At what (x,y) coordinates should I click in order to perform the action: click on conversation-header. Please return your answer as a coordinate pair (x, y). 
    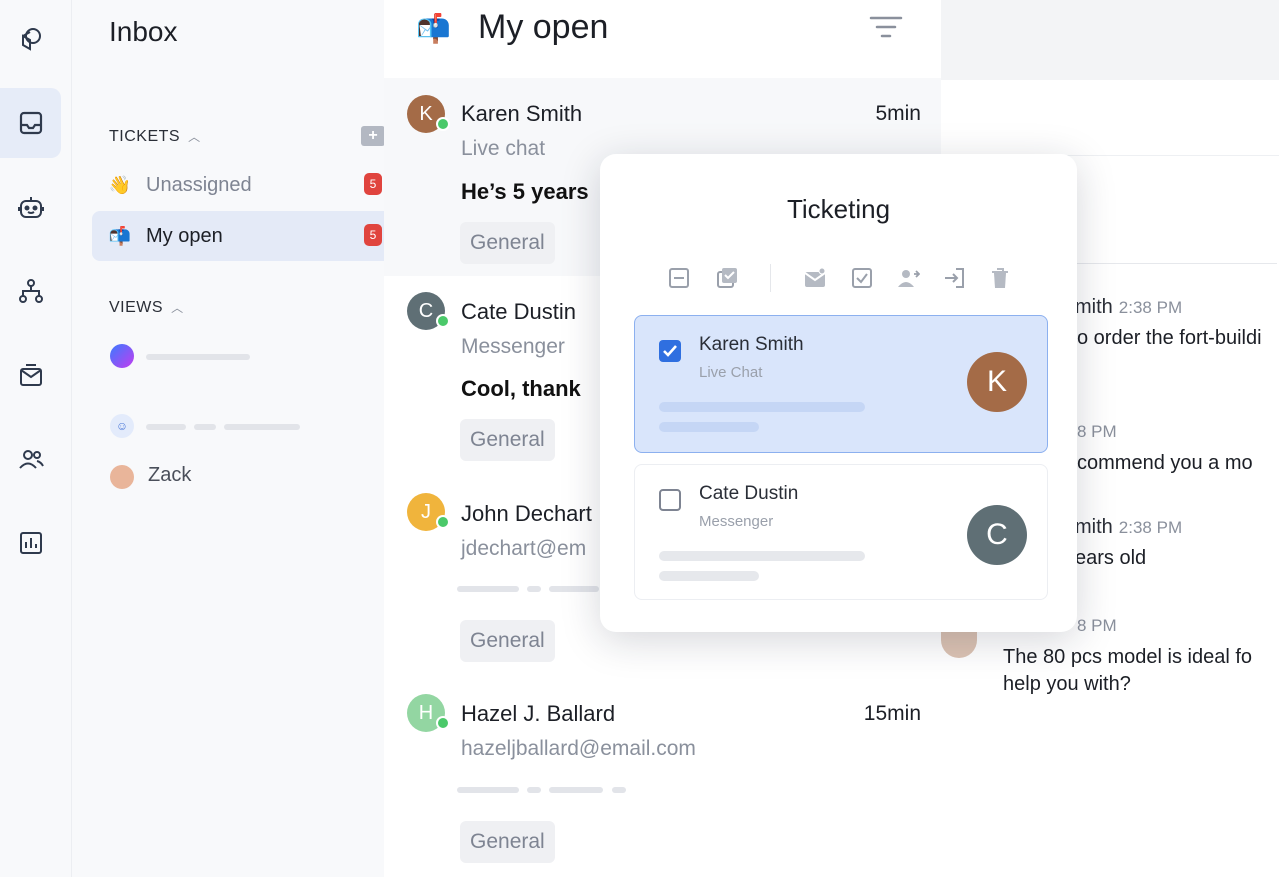
    Looking at the image, I should click on (1110, 118).